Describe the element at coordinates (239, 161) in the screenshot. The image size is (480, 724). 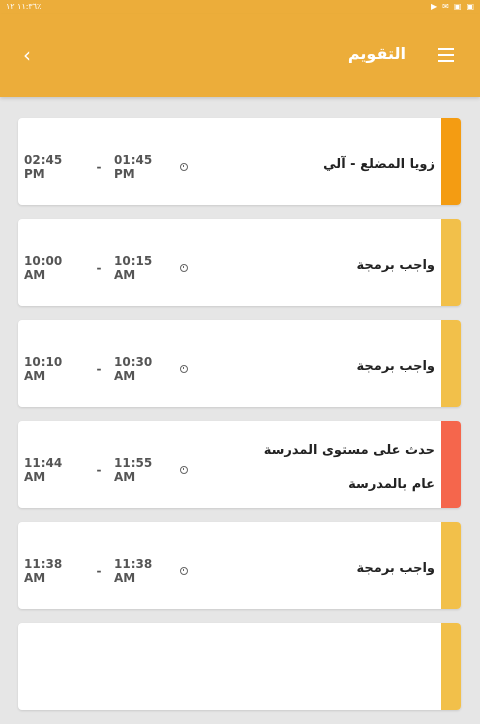
I see `event-card: زويا المضلع - آلي 02:45 PM -01:45 PM` at that location.